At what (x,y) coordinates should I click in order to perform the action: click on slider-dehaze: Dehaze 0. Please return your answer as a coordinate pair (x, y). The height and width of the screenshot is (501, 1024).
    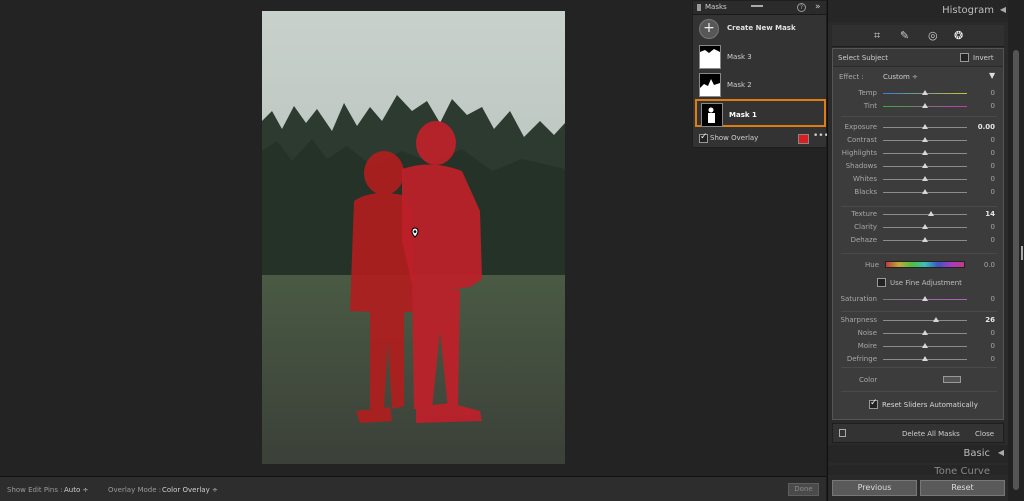
    Looking at the image, I should click on (918, 240).